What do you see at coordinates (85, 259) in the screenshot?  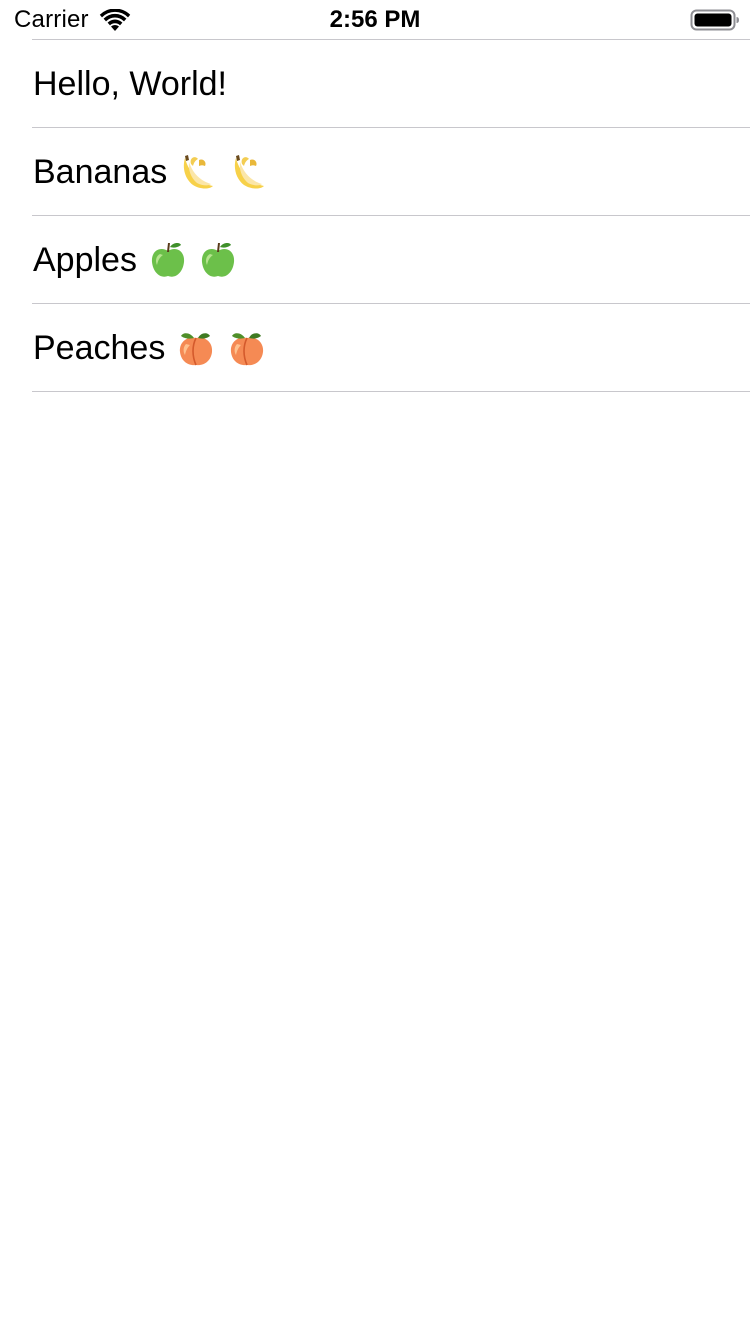 I see `row-label: Apples` at bounding box center [85, 259].